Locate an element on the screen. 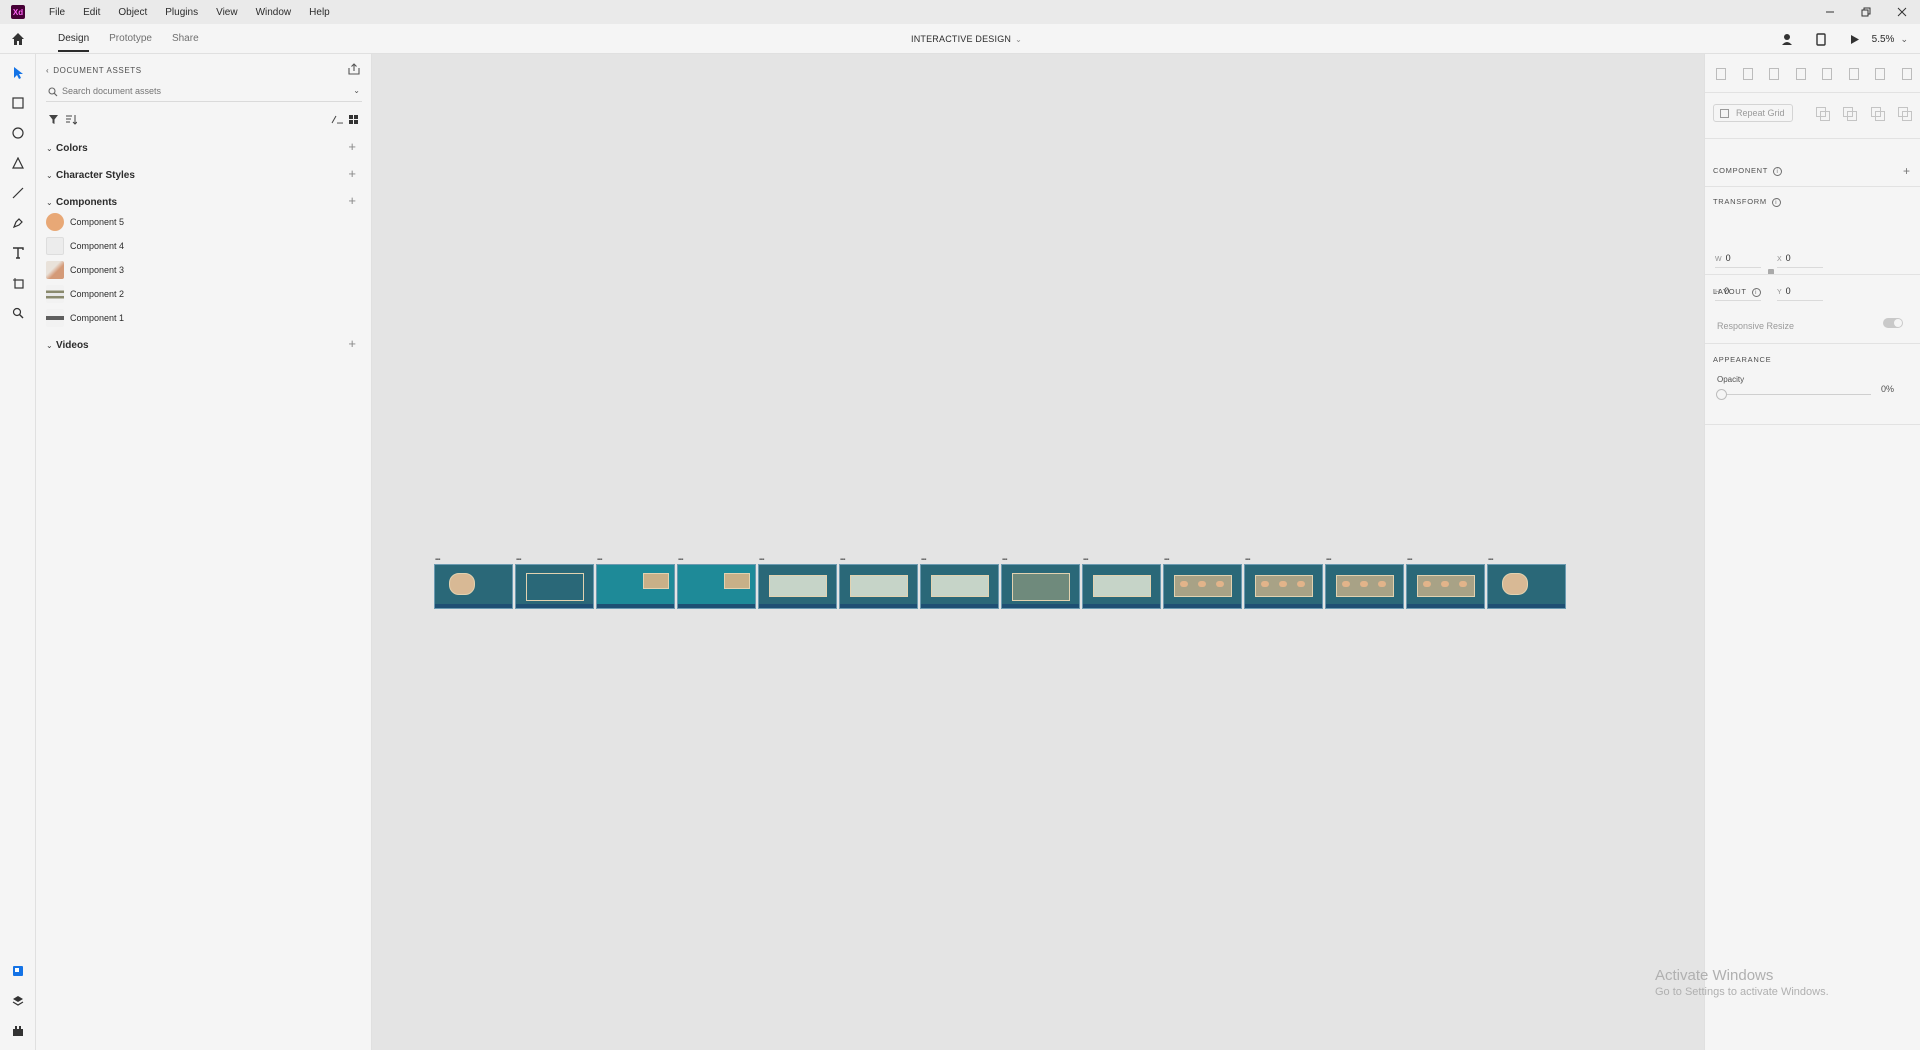 The height and width of the screenshot is (1050, 1920). intersect-boolean-icon is located at coordinates (1877, 113).